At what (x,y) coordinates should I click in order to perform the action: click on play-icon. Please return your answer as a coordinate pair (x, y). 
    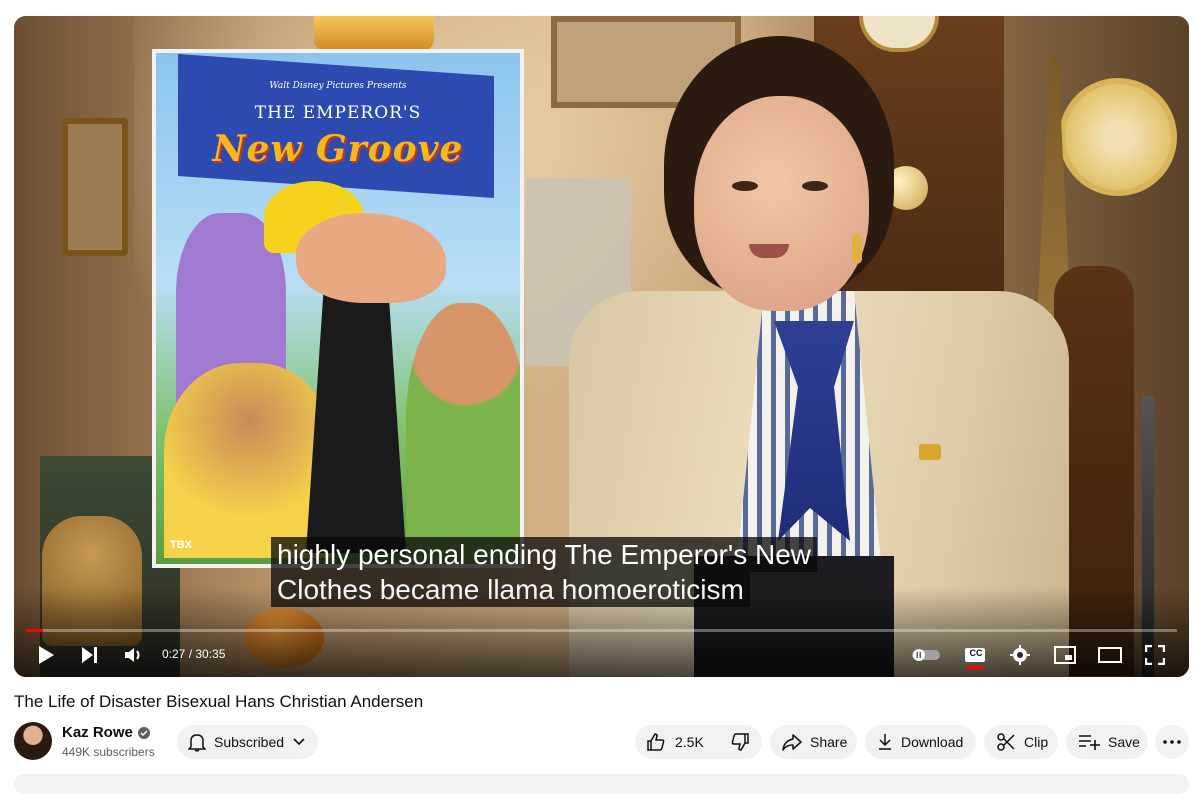
    Looking at the image, I should click on (46, 655).